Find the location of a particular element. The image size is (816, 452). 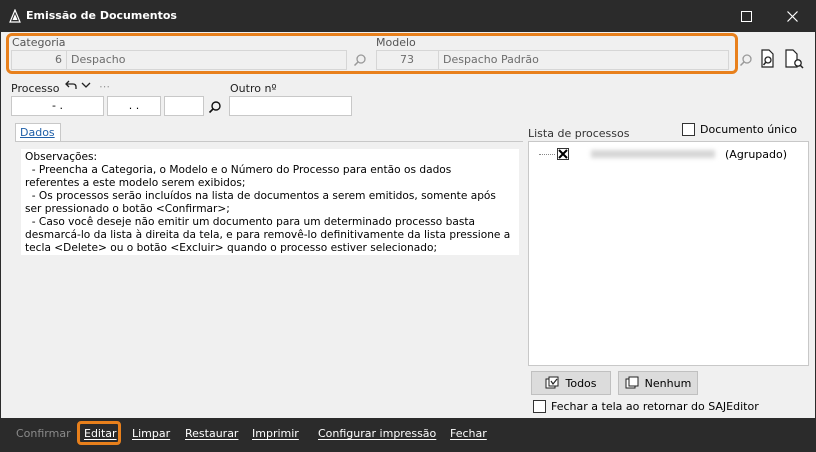

document-settings-icon is located at coordinates (794, 59).